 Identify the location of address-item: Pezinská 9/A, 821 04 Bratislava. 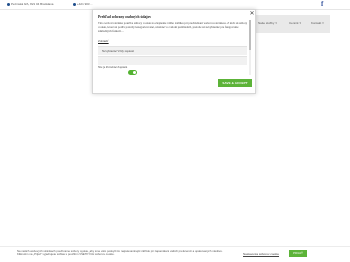
(30, 4).